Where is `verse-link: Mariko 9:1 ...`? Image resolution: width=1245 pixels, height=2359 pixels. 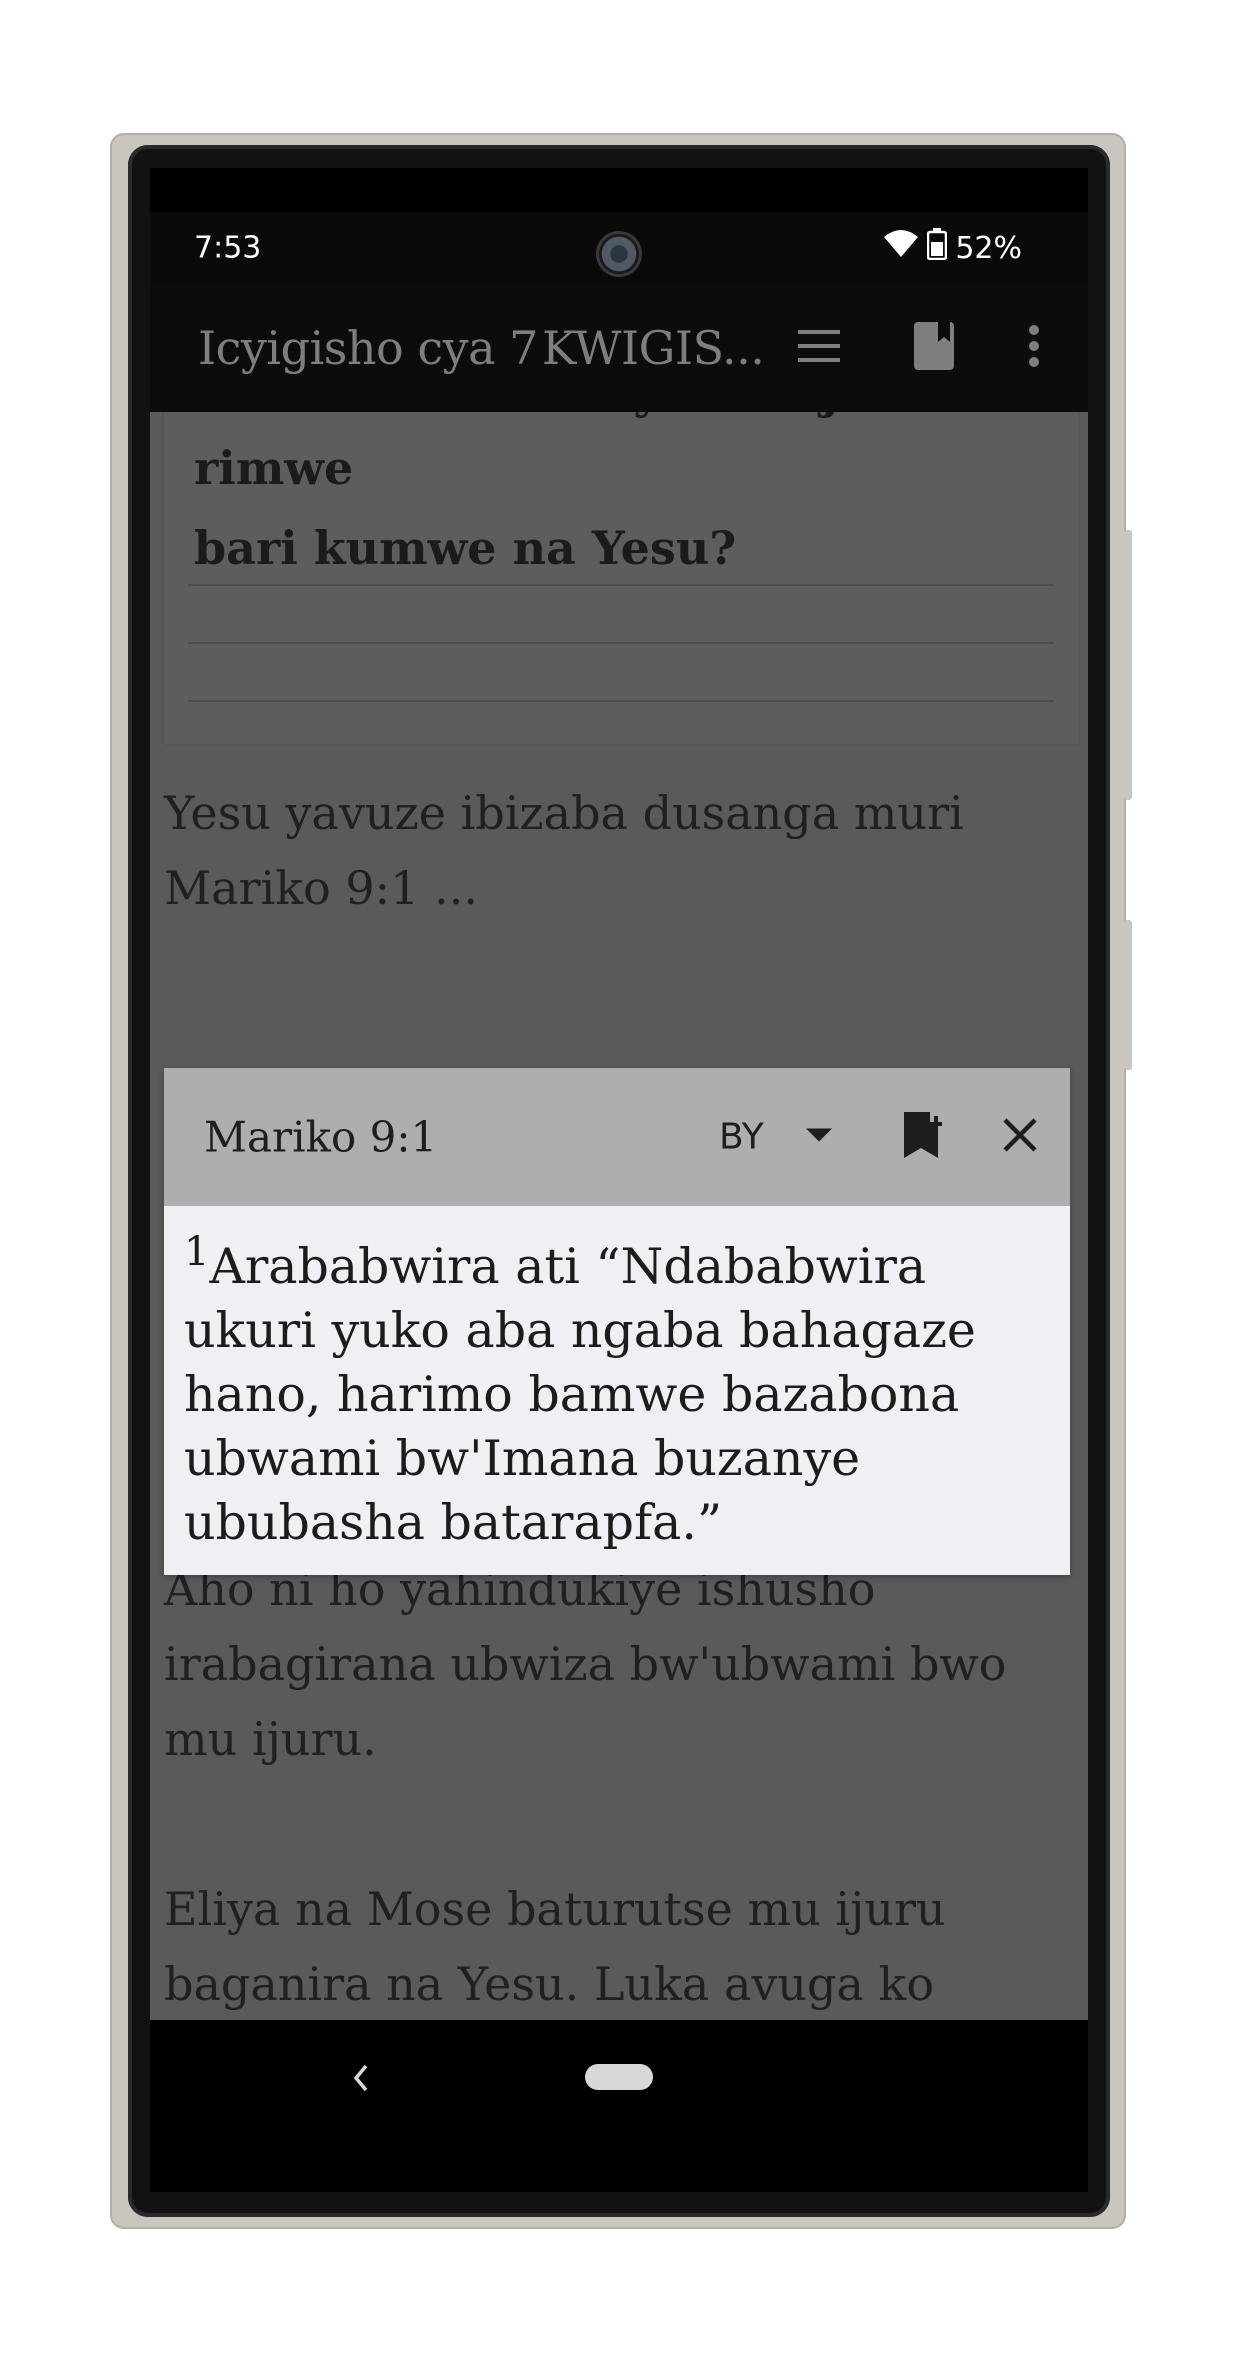 verse-link: Mariko 9:1 ... is located at coordinates (619, 888).